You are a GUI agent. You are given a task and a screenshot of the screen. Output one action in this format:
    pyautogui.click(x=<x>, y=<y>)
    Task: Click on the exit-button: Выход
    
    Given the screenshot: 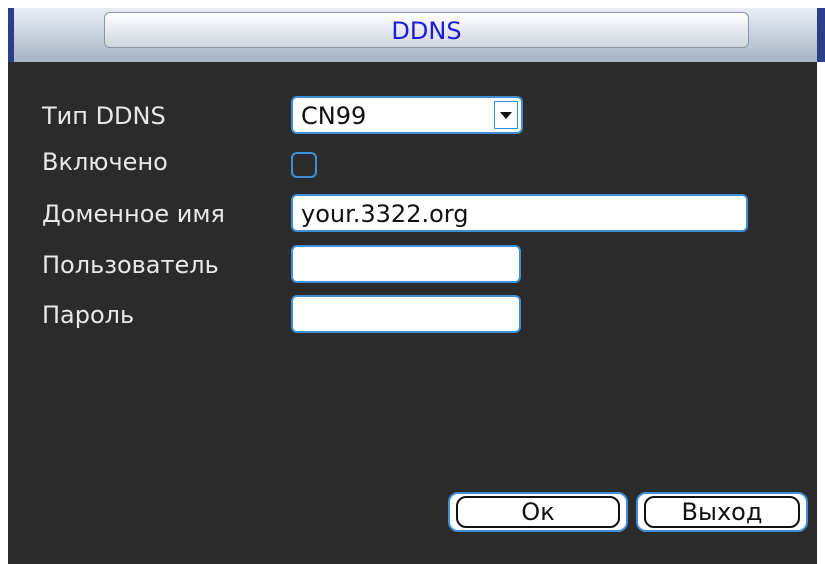 What is the action you would take?
    pyautogui.click(x=722, y=512)
    